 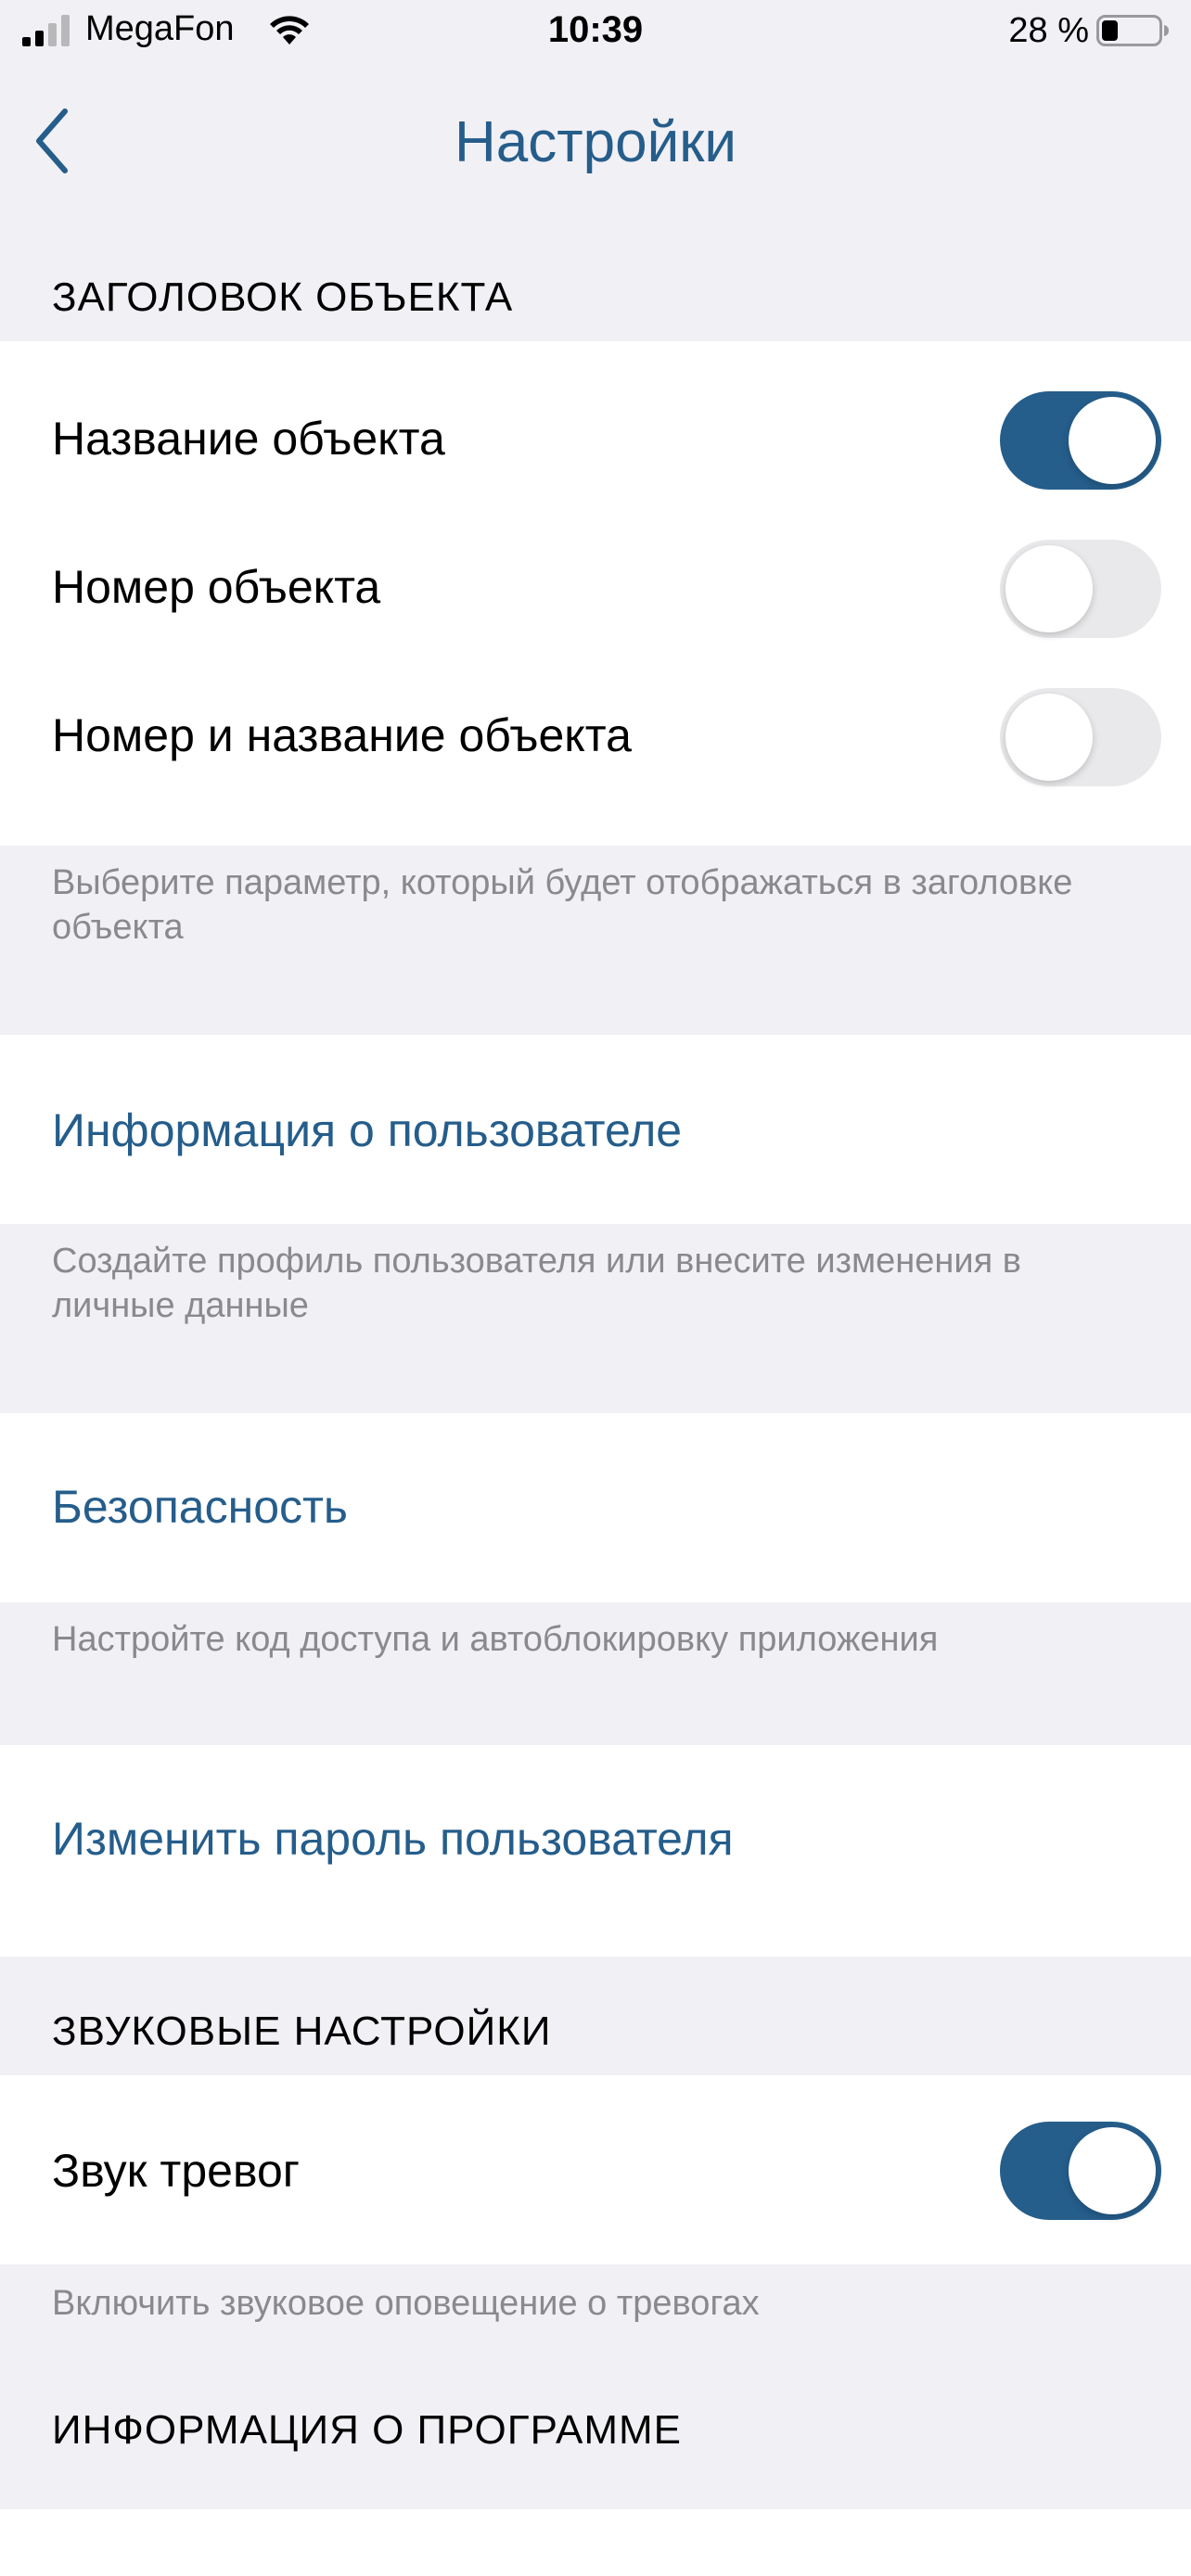 What do you see at coordinates (283, 297) in the screenshot?
I see `section-header-object-title: ЗАГОЛОВОК ОБЪЕКТА` at bounding box center [283, 297].